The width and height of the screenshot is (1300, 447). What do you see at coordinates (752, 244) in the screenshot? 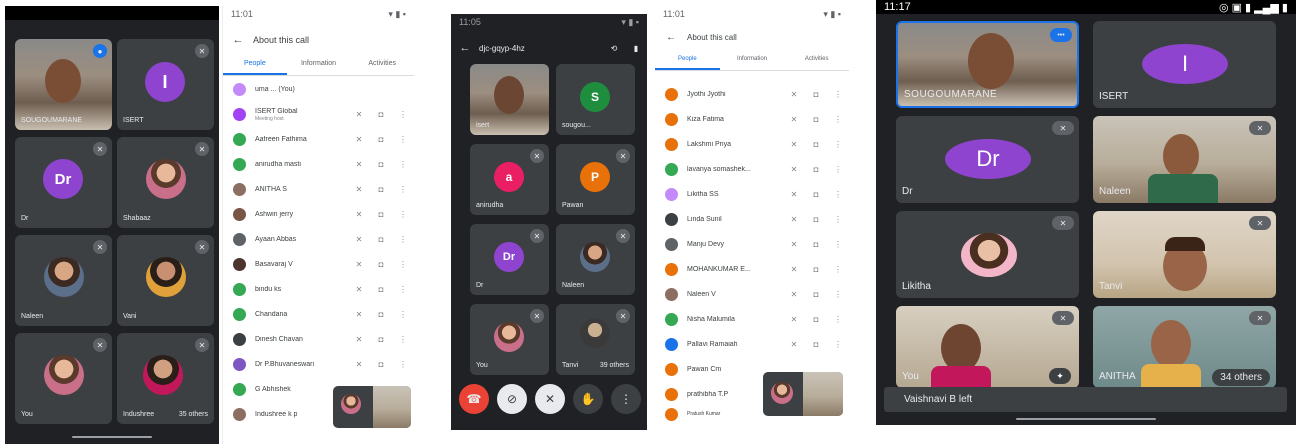
I see `list-item: Manju Devy ✕ ◘ ⋮` at bounding box center [752, 244].